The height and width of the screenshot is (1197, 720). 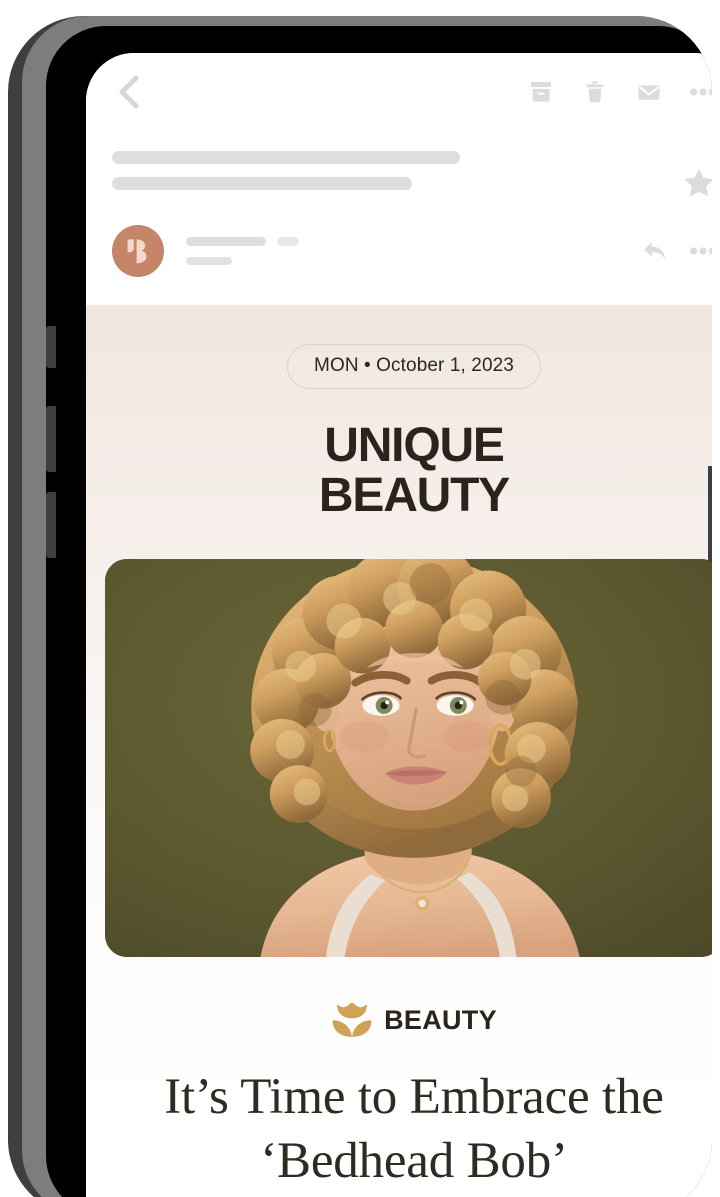 I want to click on volume-down-button, so click(x=51, y=525).